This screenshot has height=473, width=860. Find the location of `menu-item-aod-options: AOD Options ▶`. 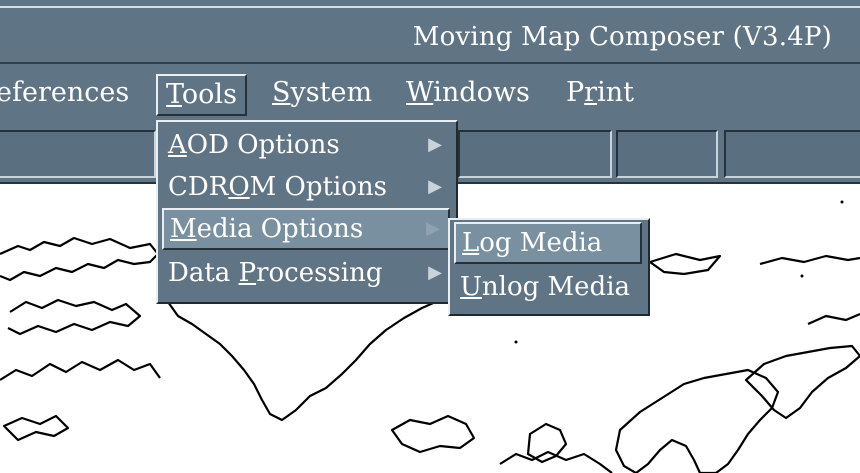

menu-item-aod-options: AOD Options ▶ is located at coordinates (306, 145).